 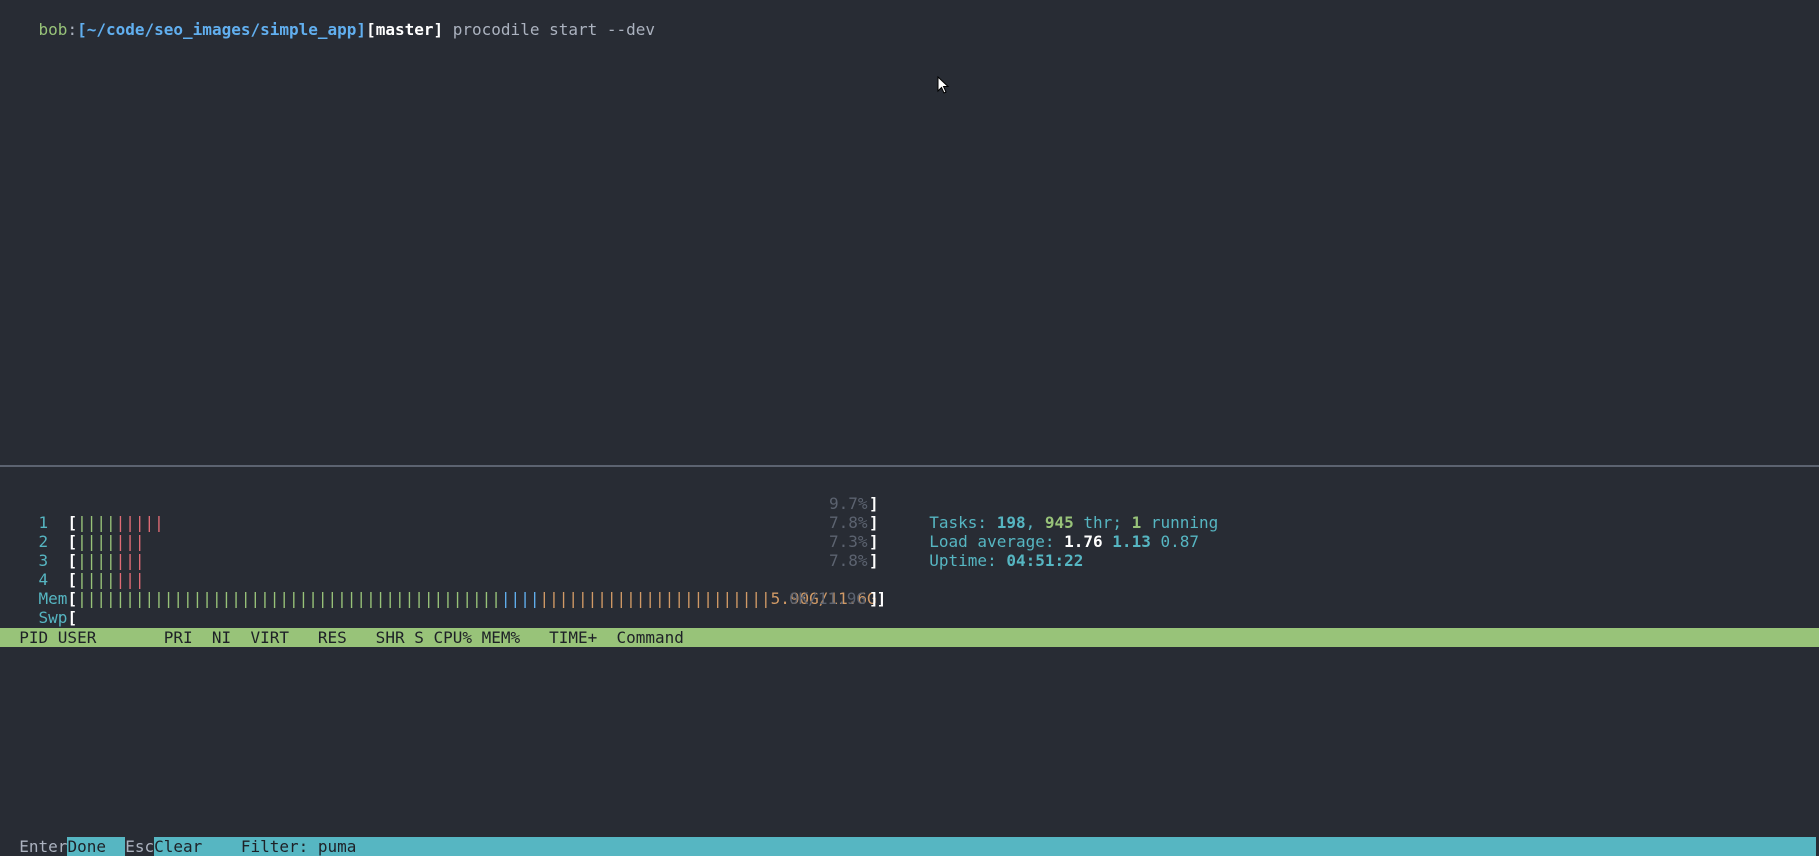 I want to click on uptime-value: 04:51:22, so click(x=1045, y=560).